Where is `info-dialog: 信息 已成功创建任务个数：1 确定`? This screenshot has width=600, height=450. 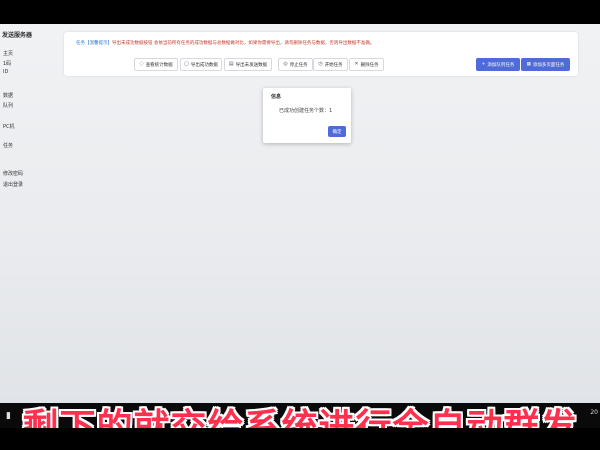
info-dialog: 信息 已成功创建任务个数：1 确定 is located at coordinates (307, 115).